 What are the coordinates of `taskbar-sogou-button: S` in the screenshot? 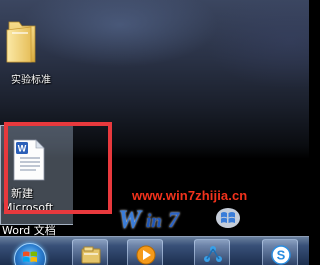 It's located at (280, 252).